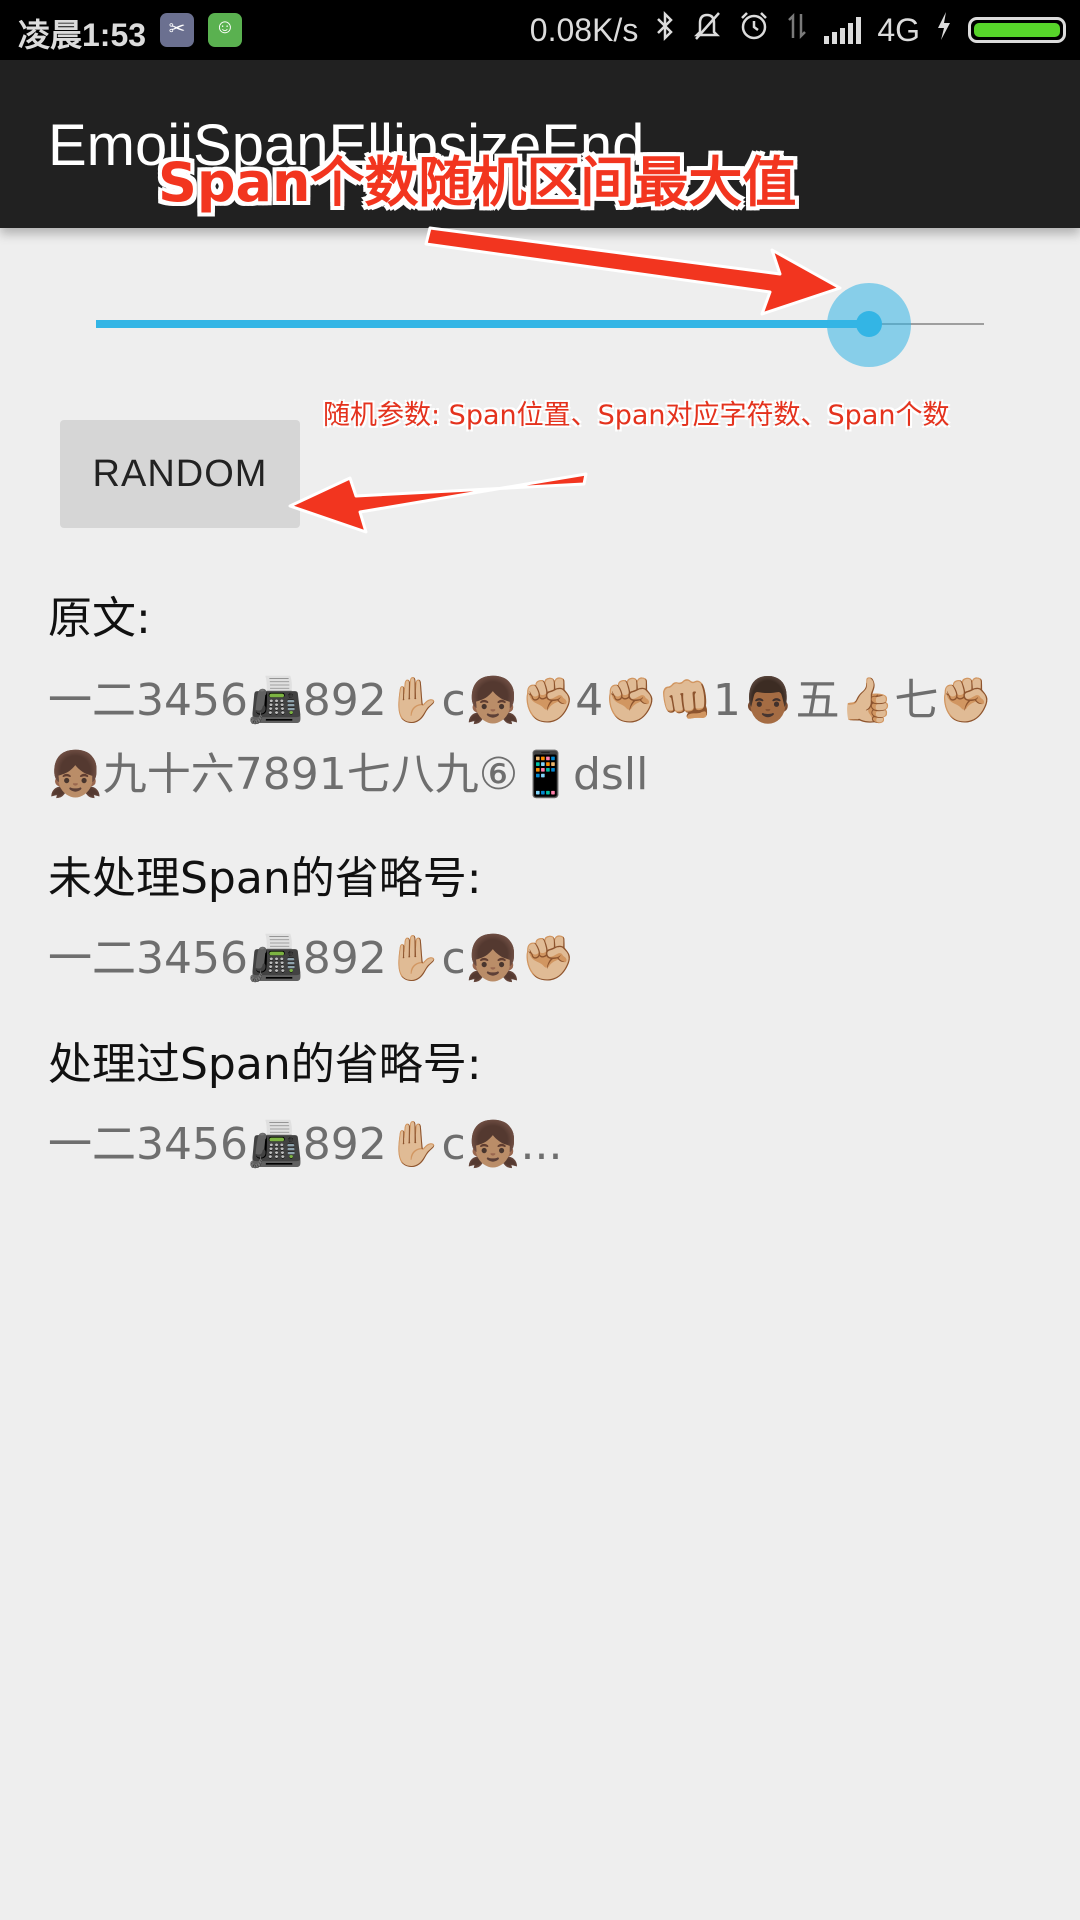  I want to click on arrow-to-random-button, so click(438, 503).